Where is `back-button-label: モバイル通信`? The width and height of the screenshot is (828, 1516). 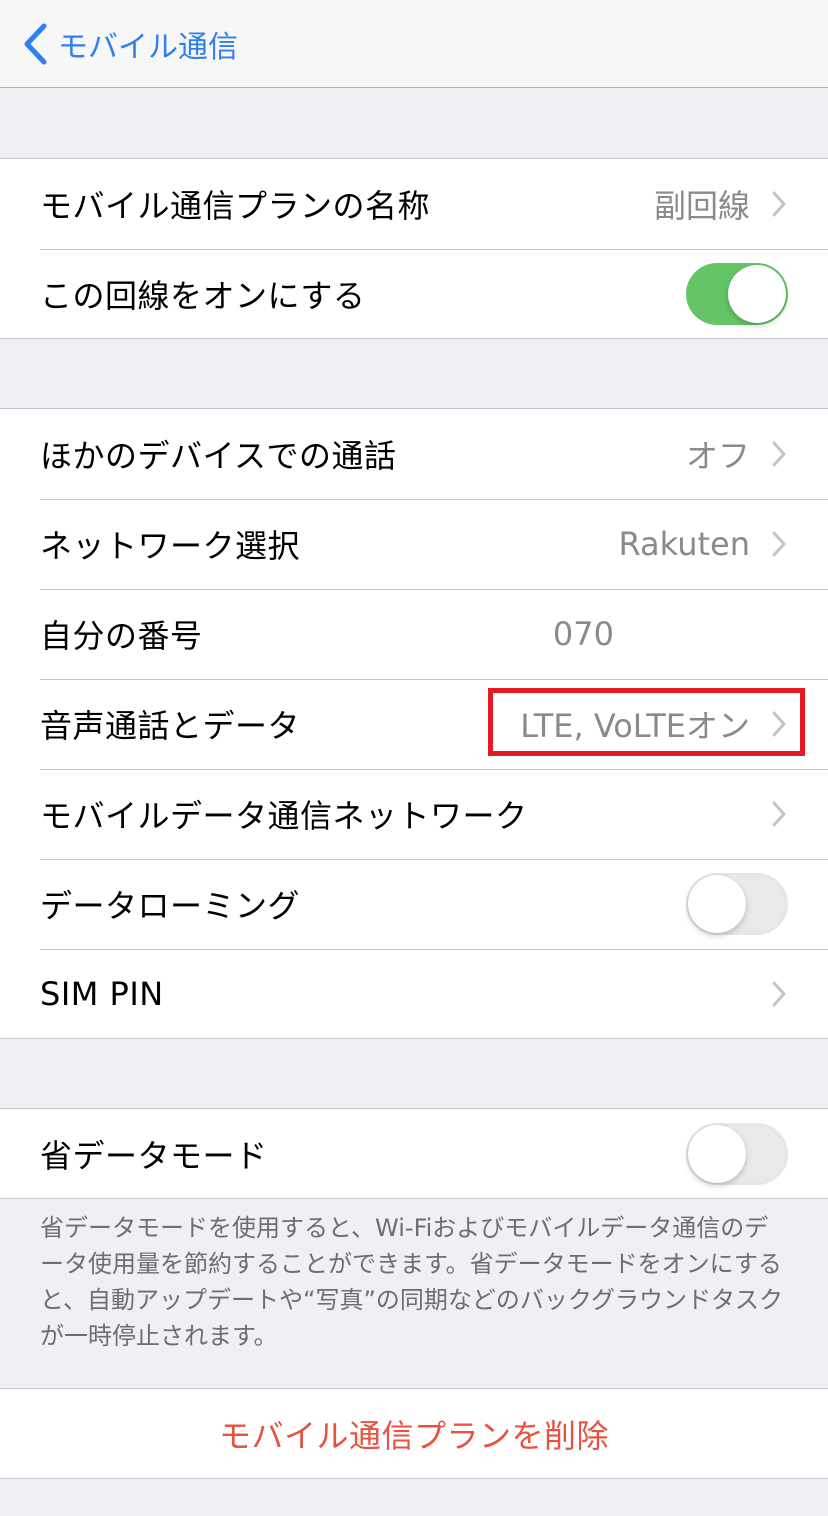 back-button-label: モバイル通信 is located at coordinates (148, 47).